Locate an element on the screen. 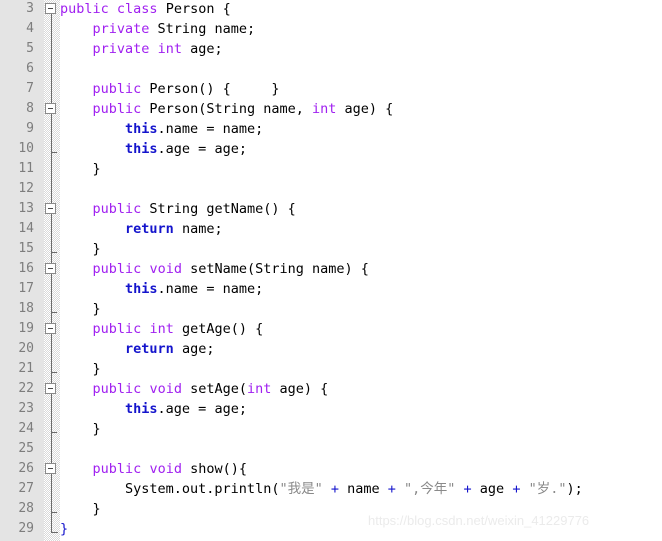 The height and width of the screenshot is (541, 662). token-identifier: .name = name; is located at coordinates (210, 289).